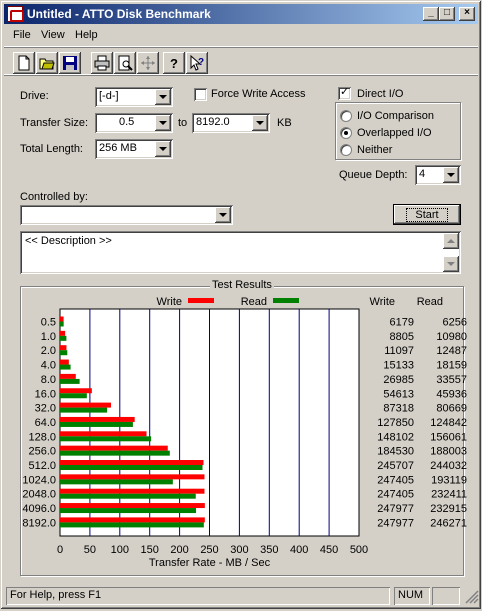 The height and width of the screenshot is (611, 482). What do you see at coordinates (329, 550) in the screenshot?
I see `x-tick-label: 450` at bounding box center [329, 550].